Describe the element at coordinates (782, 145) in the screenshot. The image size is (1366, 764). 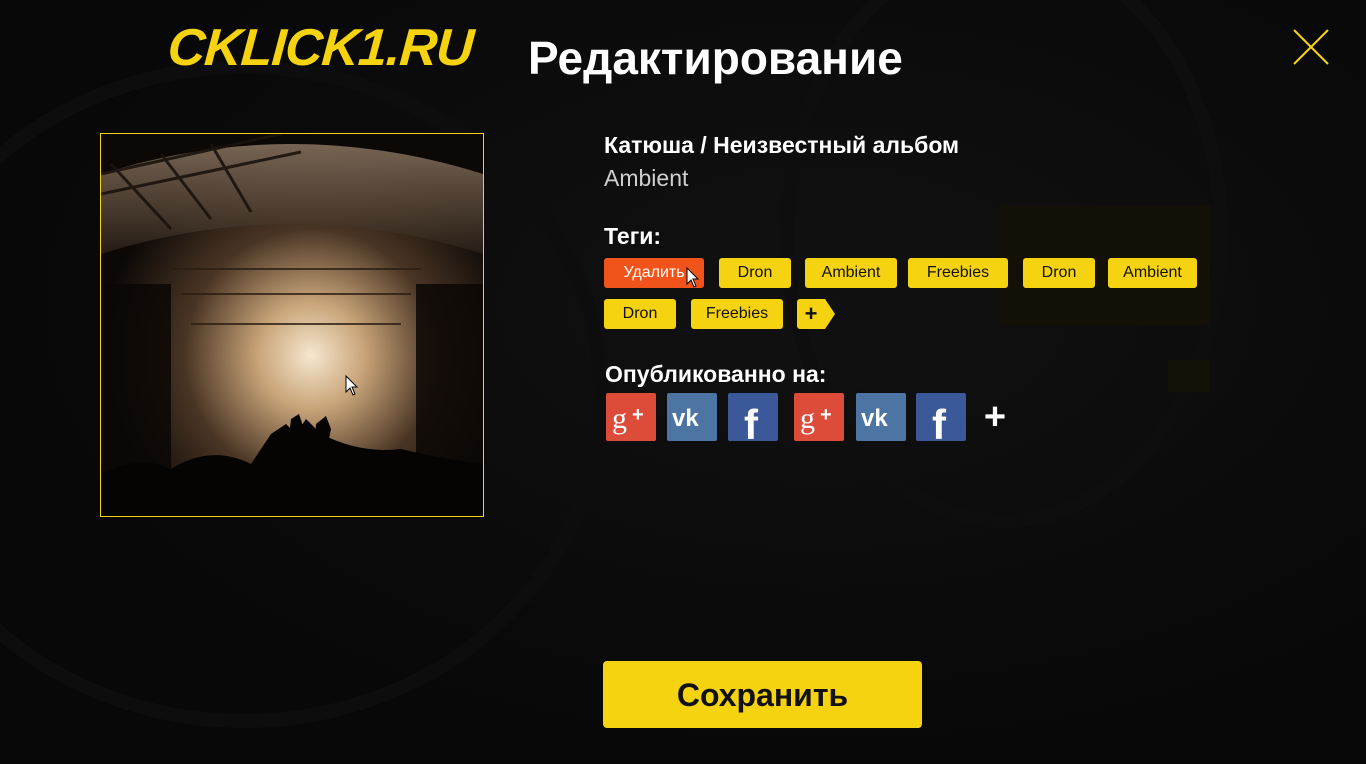
I see `track-title: Катюша / Неизвестный альбом` at that location.